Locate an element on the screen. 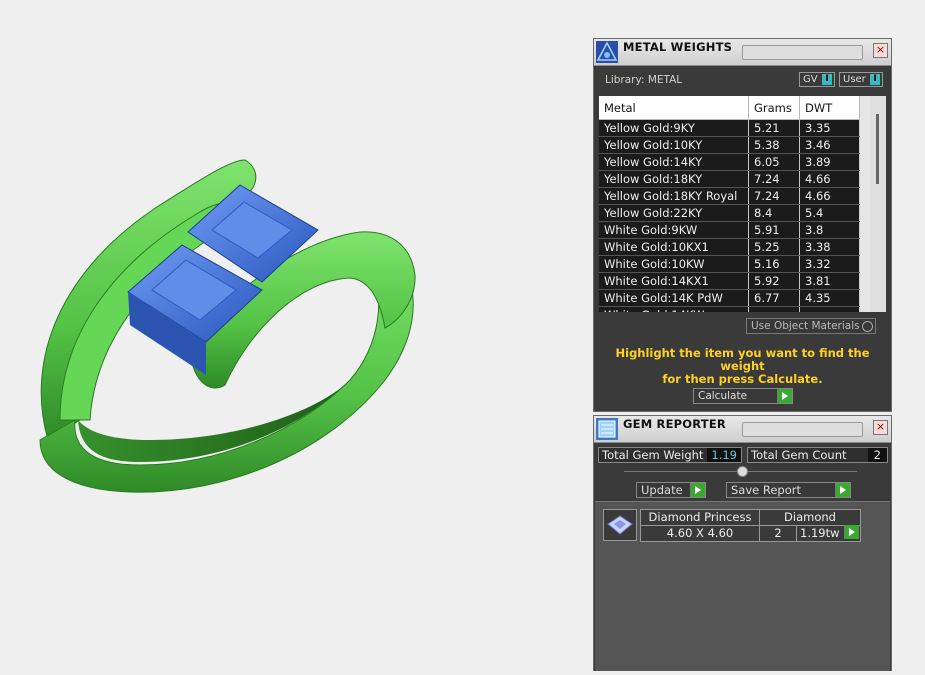  grams-cell: 5.92 is located at coordinates (774, 281).